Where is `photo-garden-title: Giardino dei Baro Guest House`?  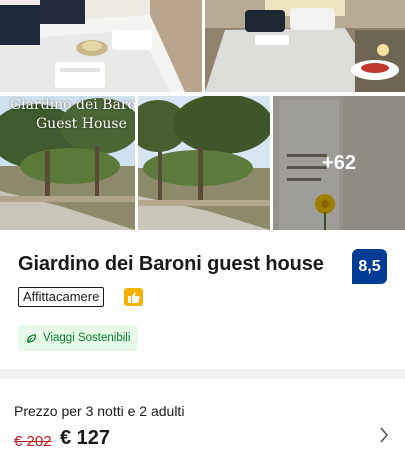
photo-garden-title: Giardino dei Baro Guest House is located at coordinates (67, 163).